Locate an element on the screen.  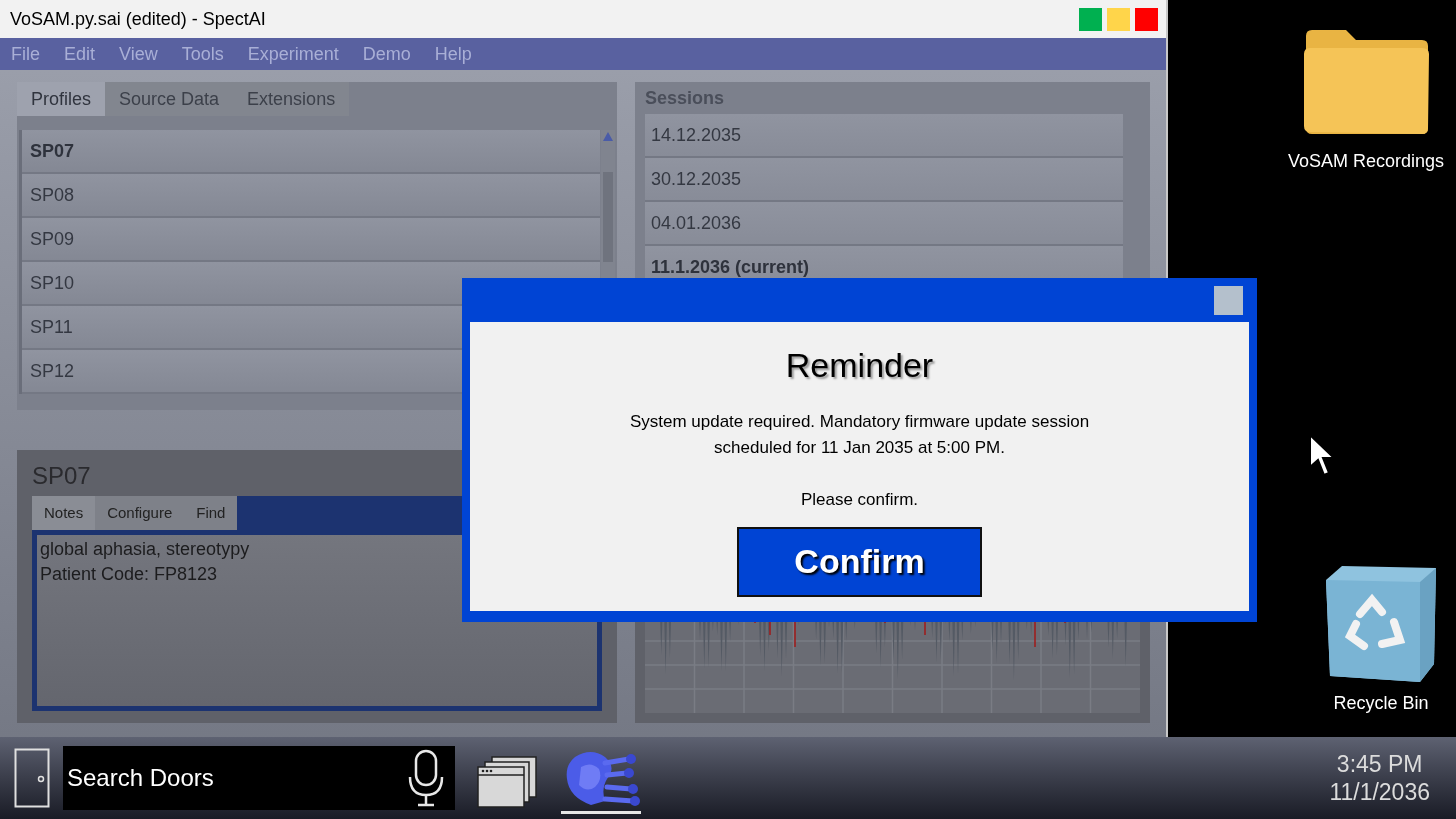
detail-title: SP07 is located at coordinates (62, 476).